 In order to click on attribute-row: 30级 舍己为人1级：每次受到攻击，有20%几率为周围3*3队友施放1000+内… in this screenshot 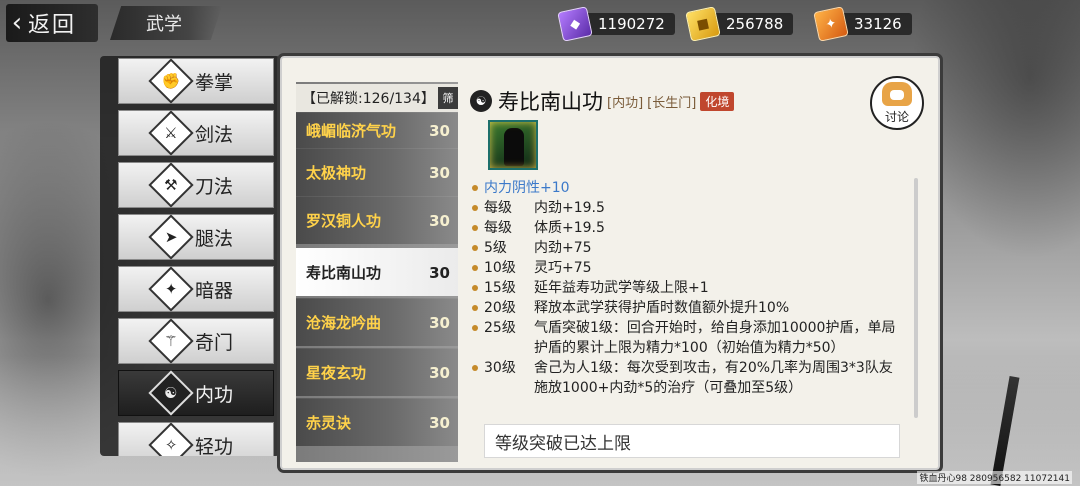, I will do `click(687, 378)`.